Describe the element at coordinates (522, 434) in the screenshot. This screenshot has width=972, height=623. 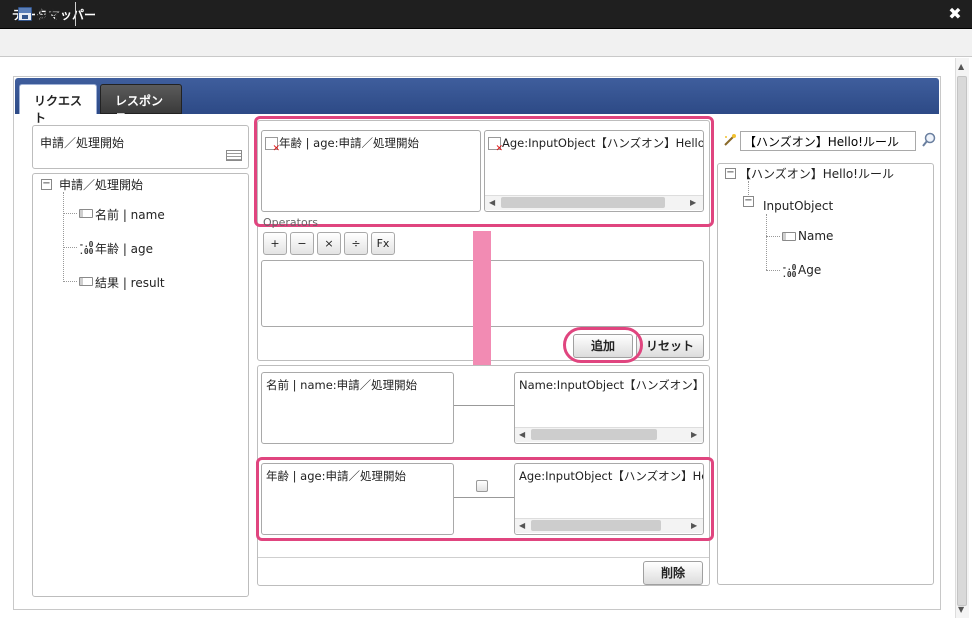
I see `scroll-left-arrow-icon: ◀` at that location.